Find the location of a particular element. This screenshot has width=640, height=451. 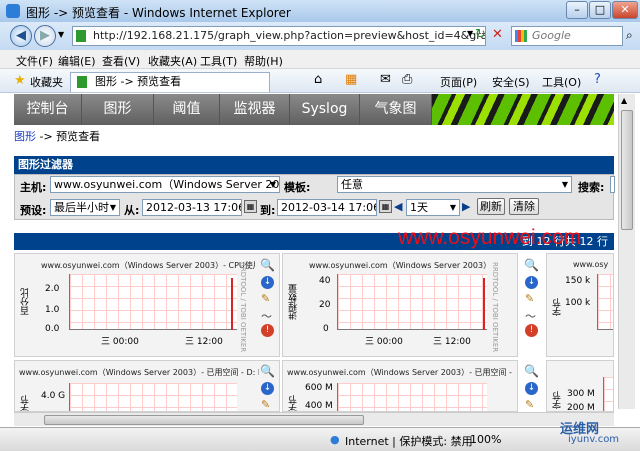

graph-actions: 🔍 ↓ ✎ is located at coordinates (269, 387).